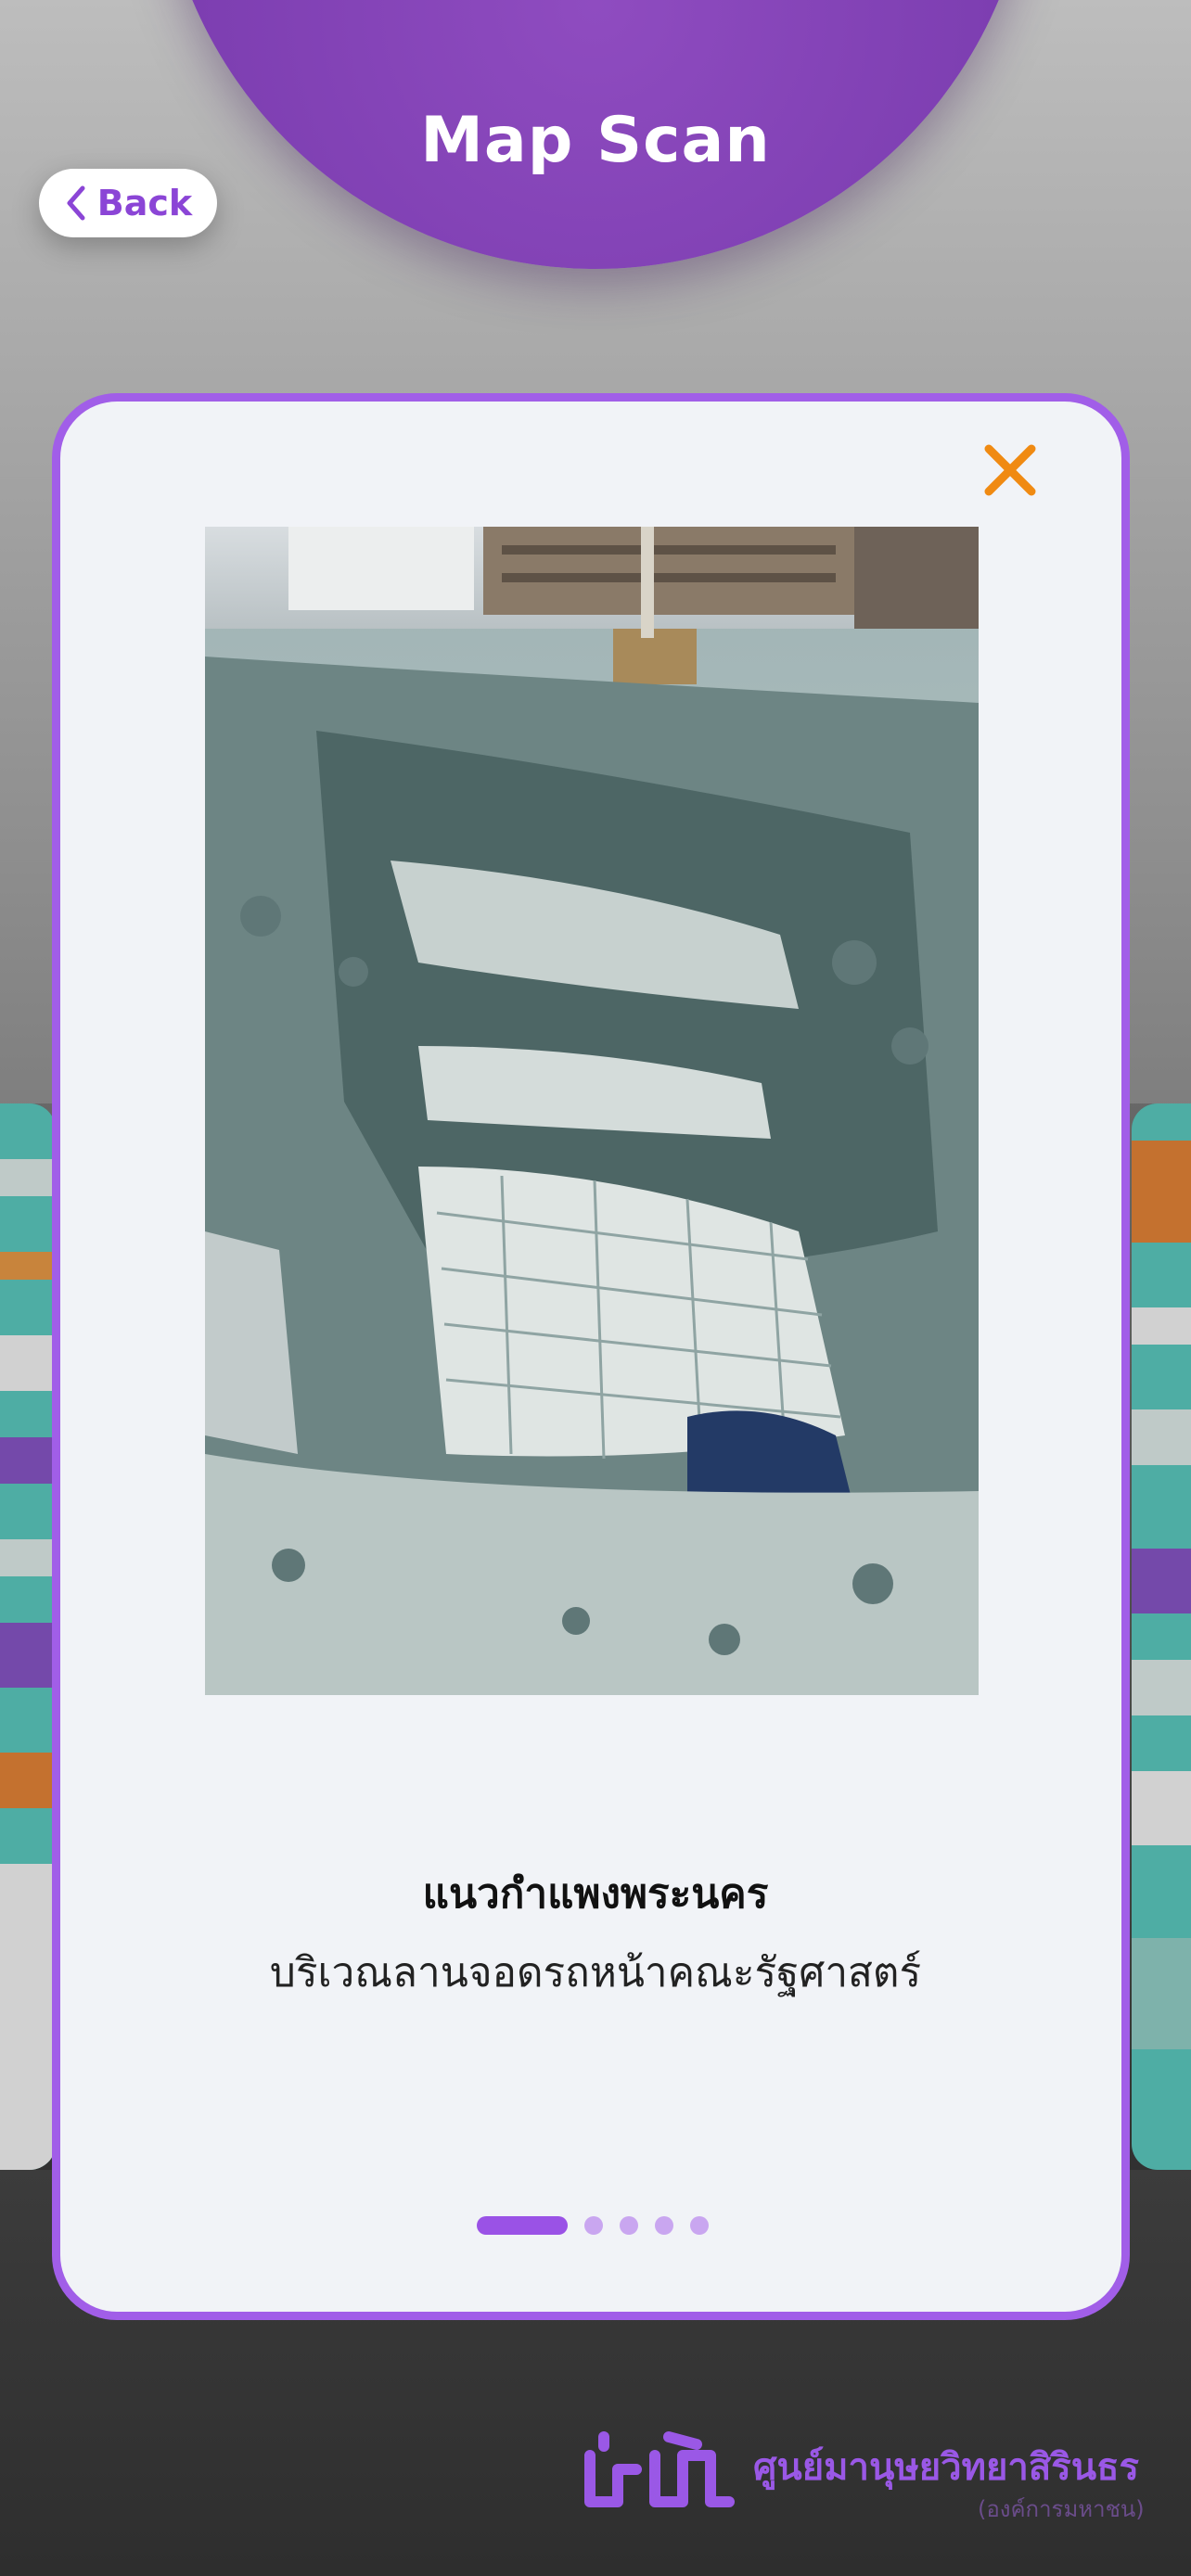 The height and width of the screenshot is (2576, 1191). I want to click on caption-subtitle: บริเวณลานจอดรถหน้าคณะรัฐศาสตร์, so click(595, 1972).